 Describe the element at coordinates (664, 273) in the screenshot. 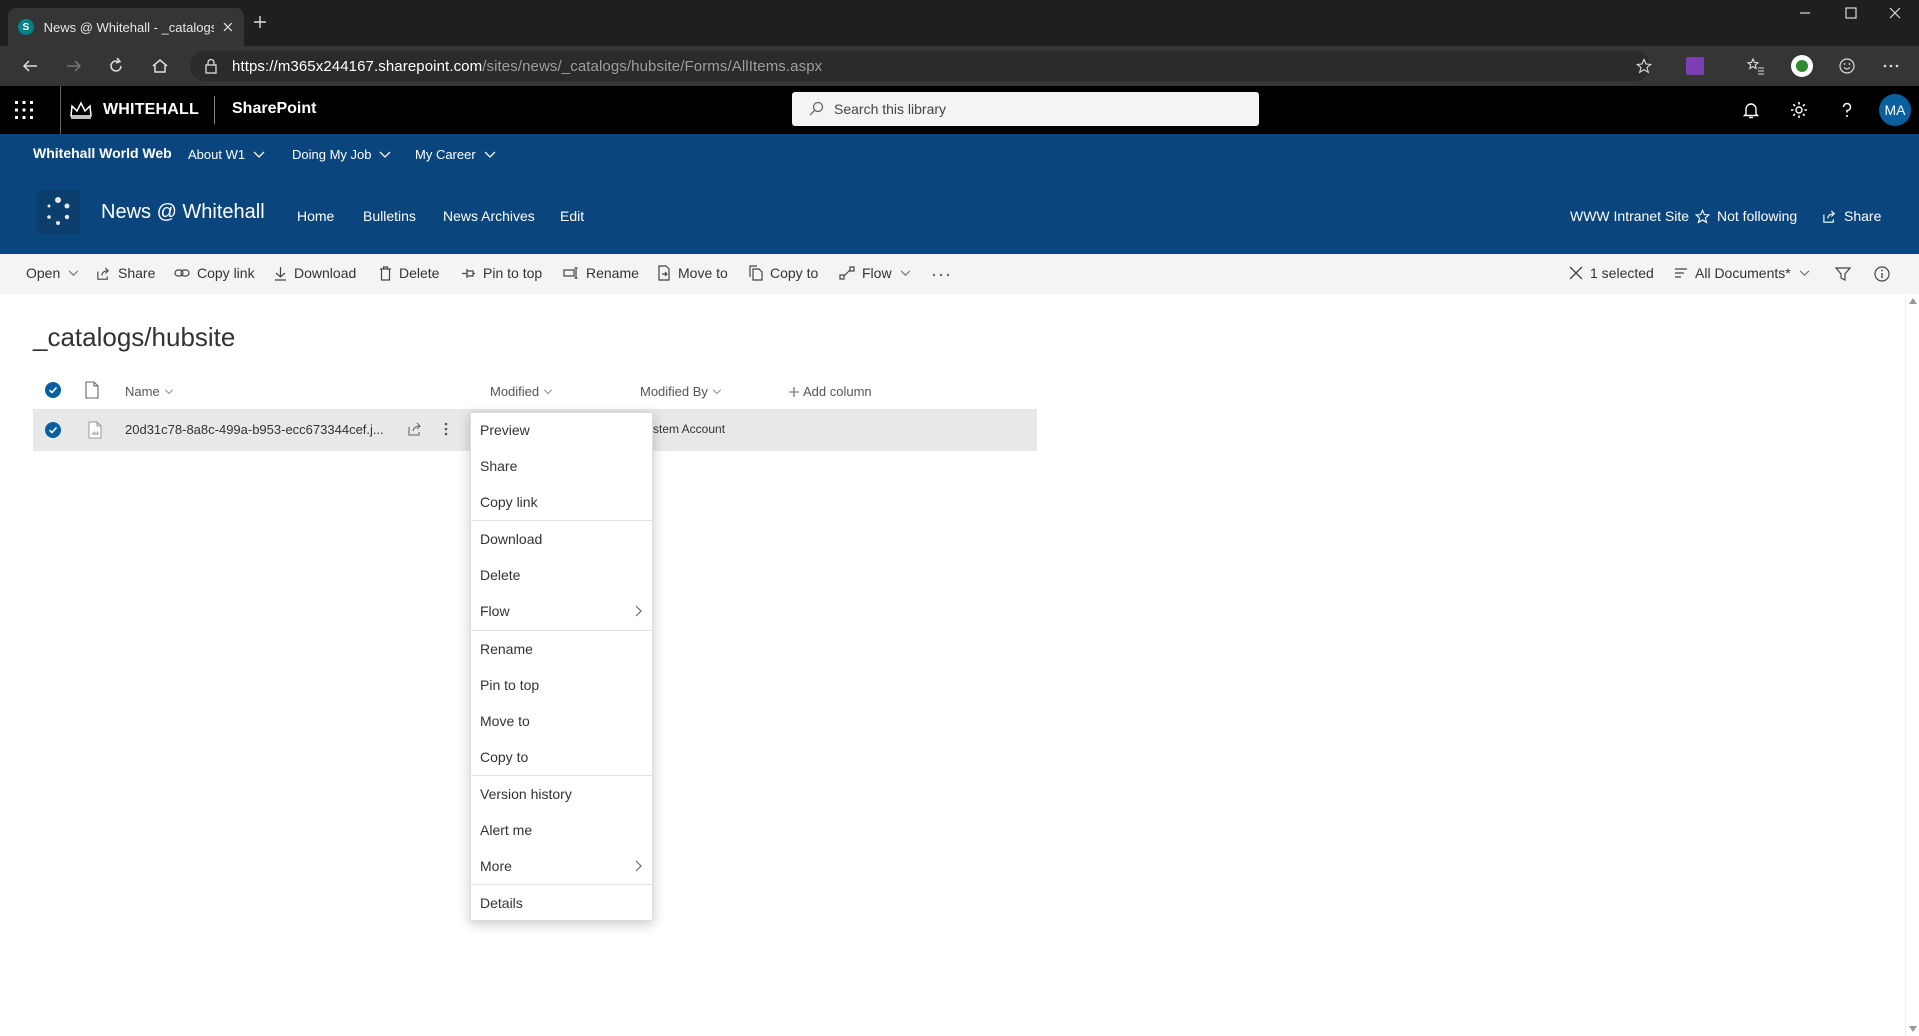

I see `move-icon` at that location.